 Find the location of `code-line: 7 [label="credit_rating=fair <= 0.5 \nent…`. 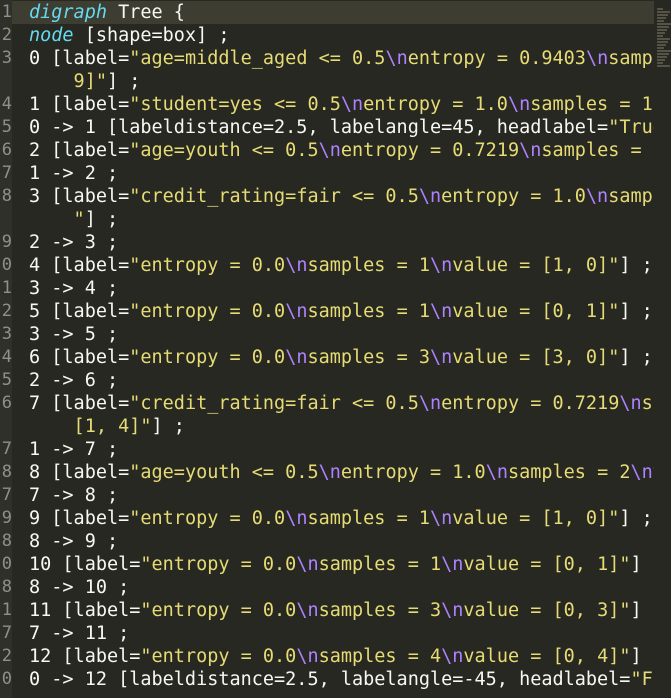

code-line: 7 [label="credit_rating=fair <= 0.5 \nent… is located at coordinates (346, 403).